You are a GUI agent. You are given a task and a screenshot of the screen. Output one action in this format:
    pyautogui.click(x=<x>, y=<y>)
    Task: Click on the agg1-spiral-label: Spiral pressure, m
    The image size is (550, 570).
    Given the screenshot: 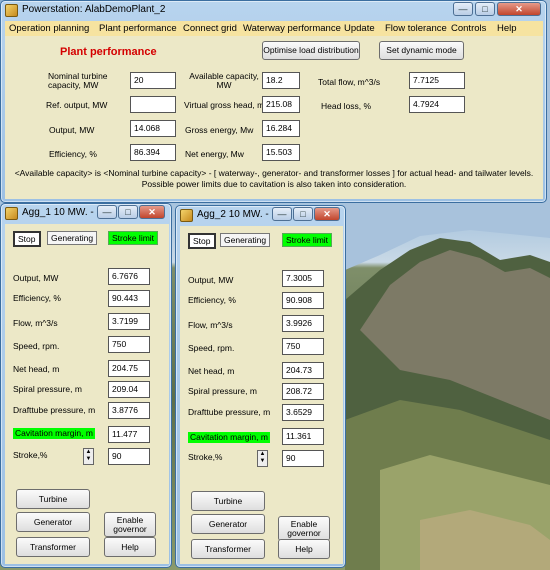 What is the action you would take?
    pyautogui.click(x=47, y=389)
    